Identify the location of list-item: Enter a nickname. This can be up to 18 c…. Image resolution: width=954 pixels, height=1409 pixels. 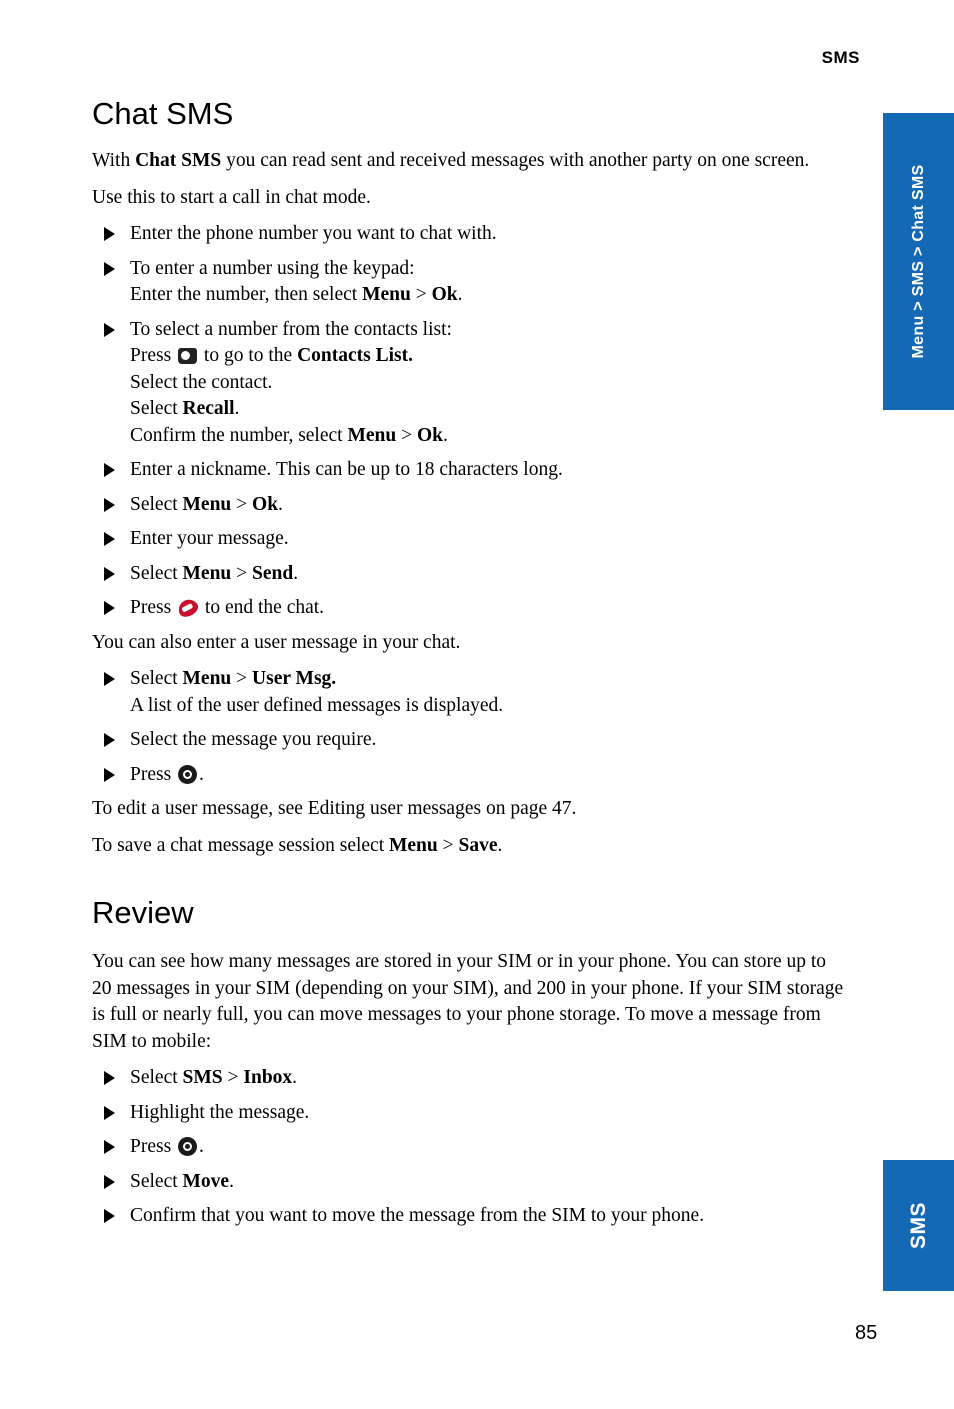
(468, 470).